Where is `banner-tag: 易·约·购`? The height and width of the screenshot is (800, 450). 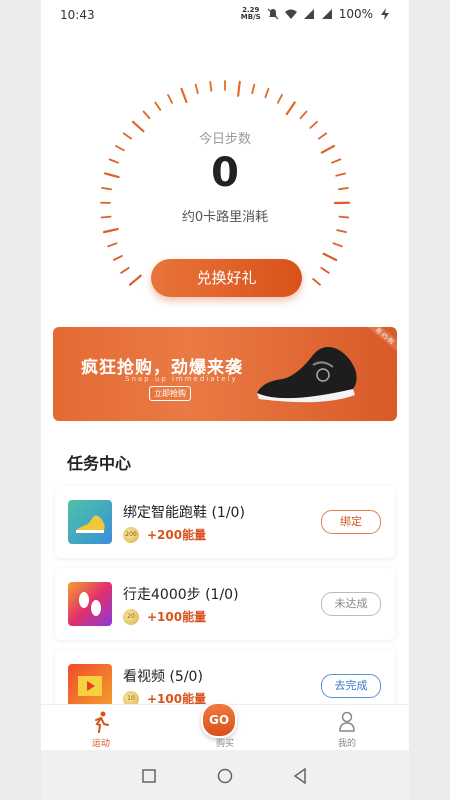
banner-tag: 易·约·购 is located at coordinates (380, 341).